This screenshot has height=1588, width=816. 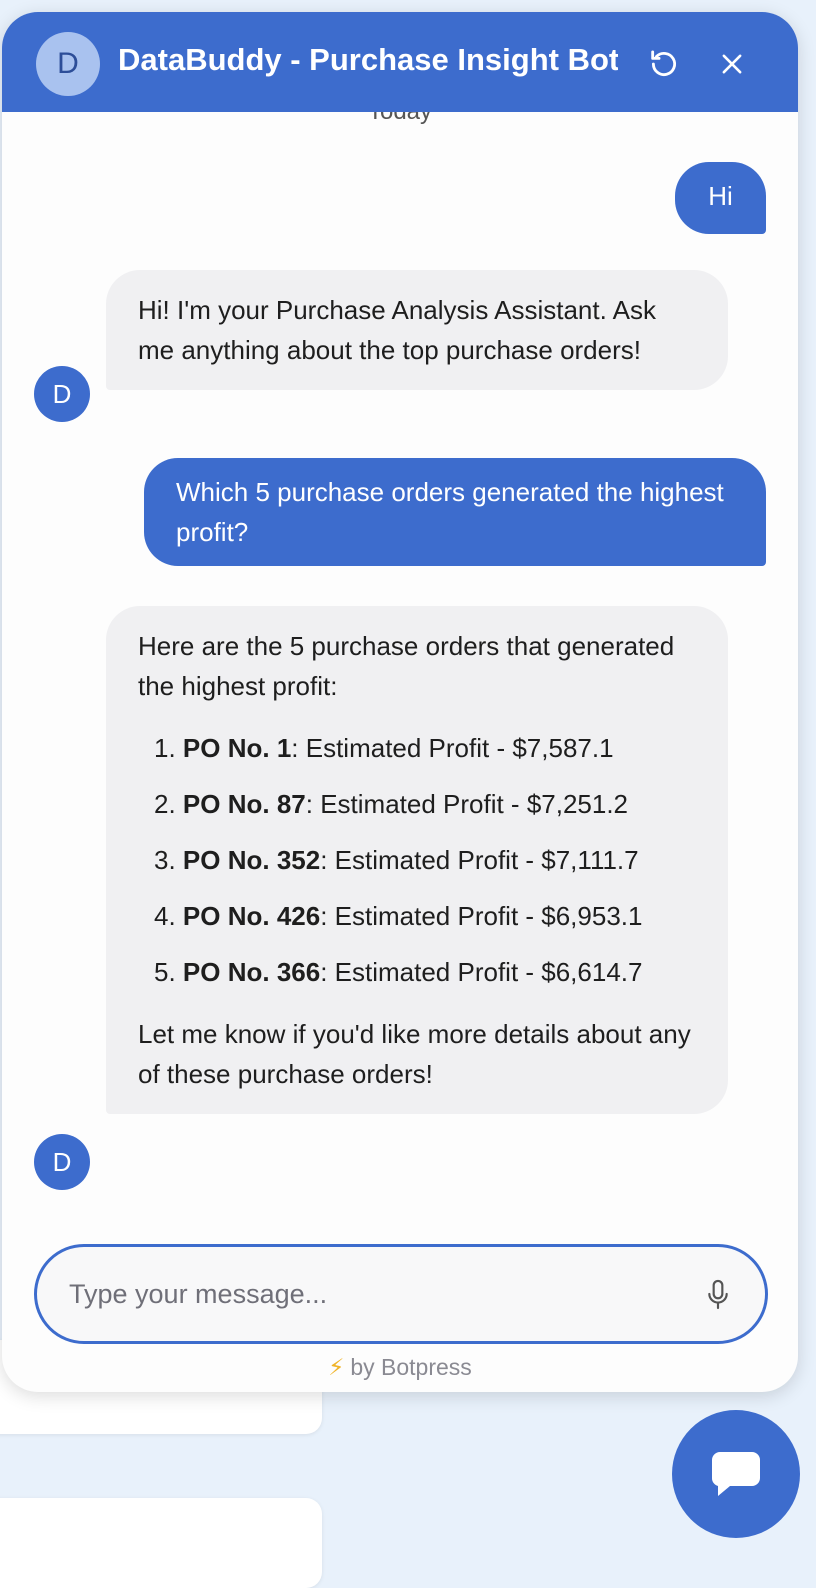 What do you see at coordinates (384, 748) in the screenshot?
I see `list-item: 1. PO No. 1: Estimated Profit - $7,587.1` at bounding box center [384, 748].